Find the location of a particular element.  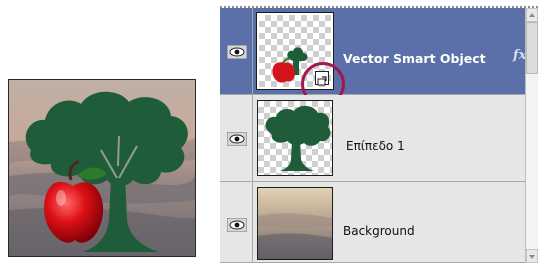

scroll-down-button is located at coordinates (532, 256).